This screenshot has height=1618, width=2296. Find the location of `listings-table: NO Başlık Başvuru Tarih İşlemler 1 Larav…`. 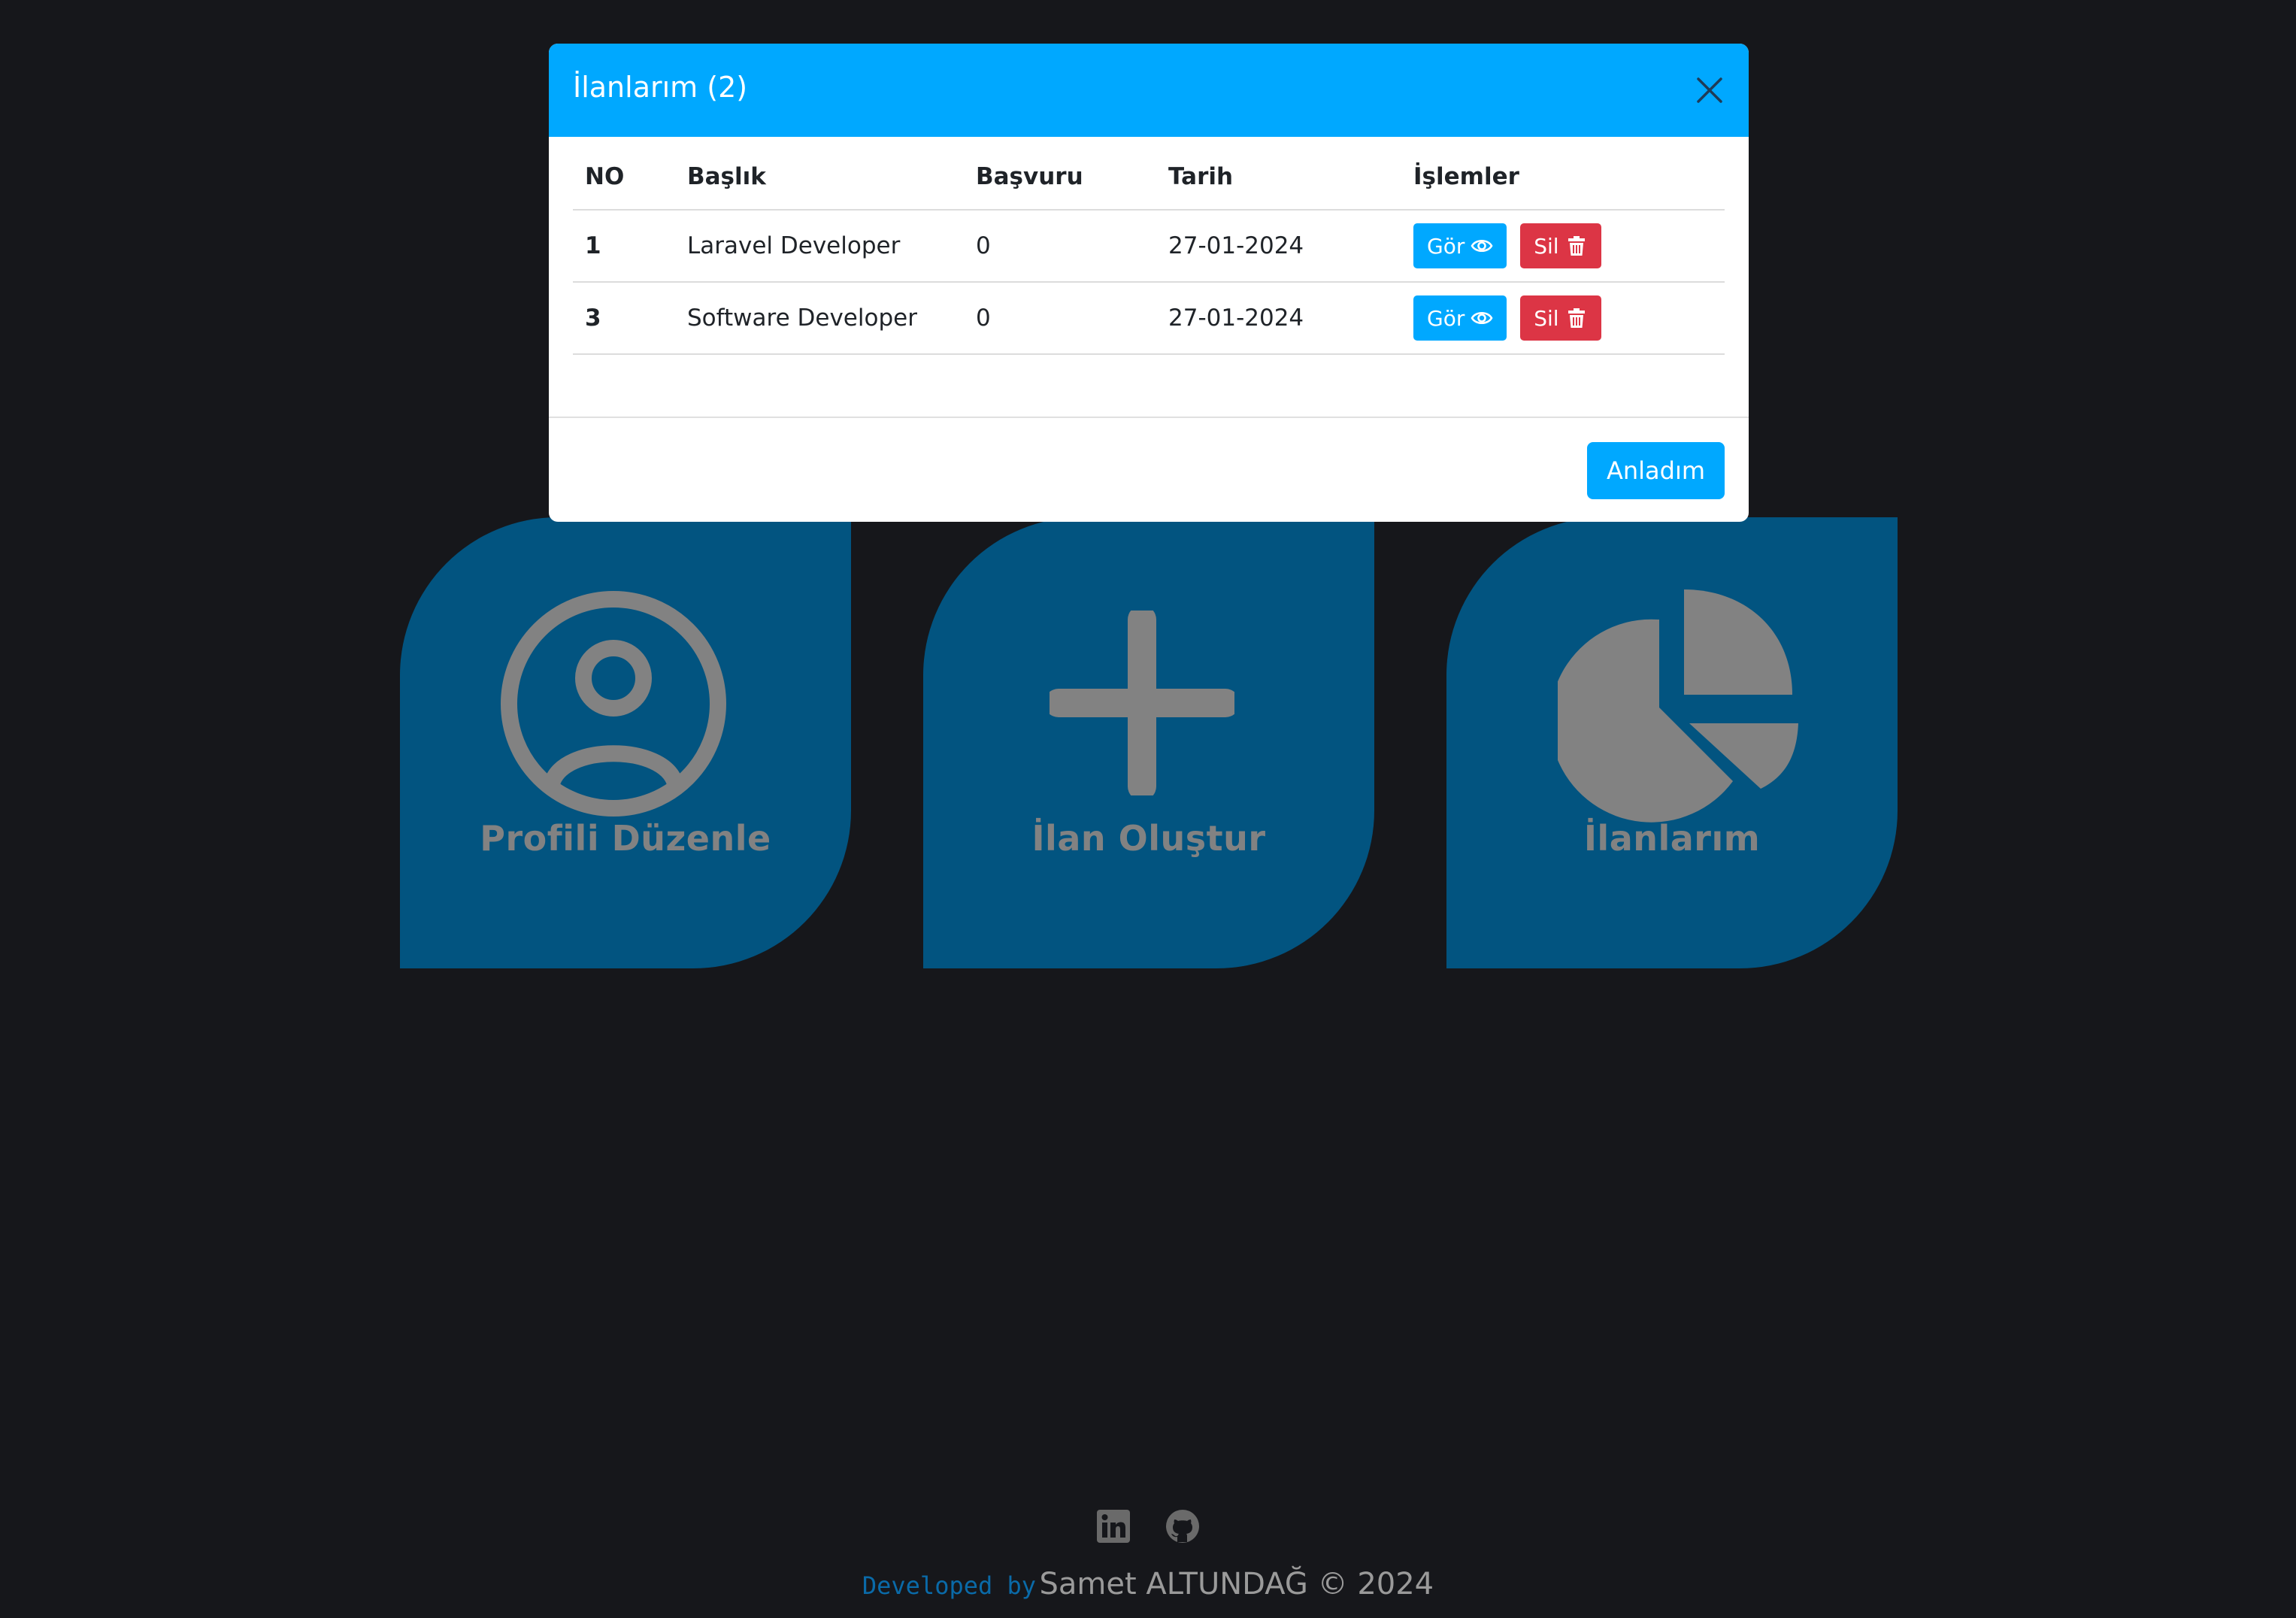

listings-table: NO Başlık Başvuru Tarih İşlemler 1 Larav… is located at coordinates (1149, 246).